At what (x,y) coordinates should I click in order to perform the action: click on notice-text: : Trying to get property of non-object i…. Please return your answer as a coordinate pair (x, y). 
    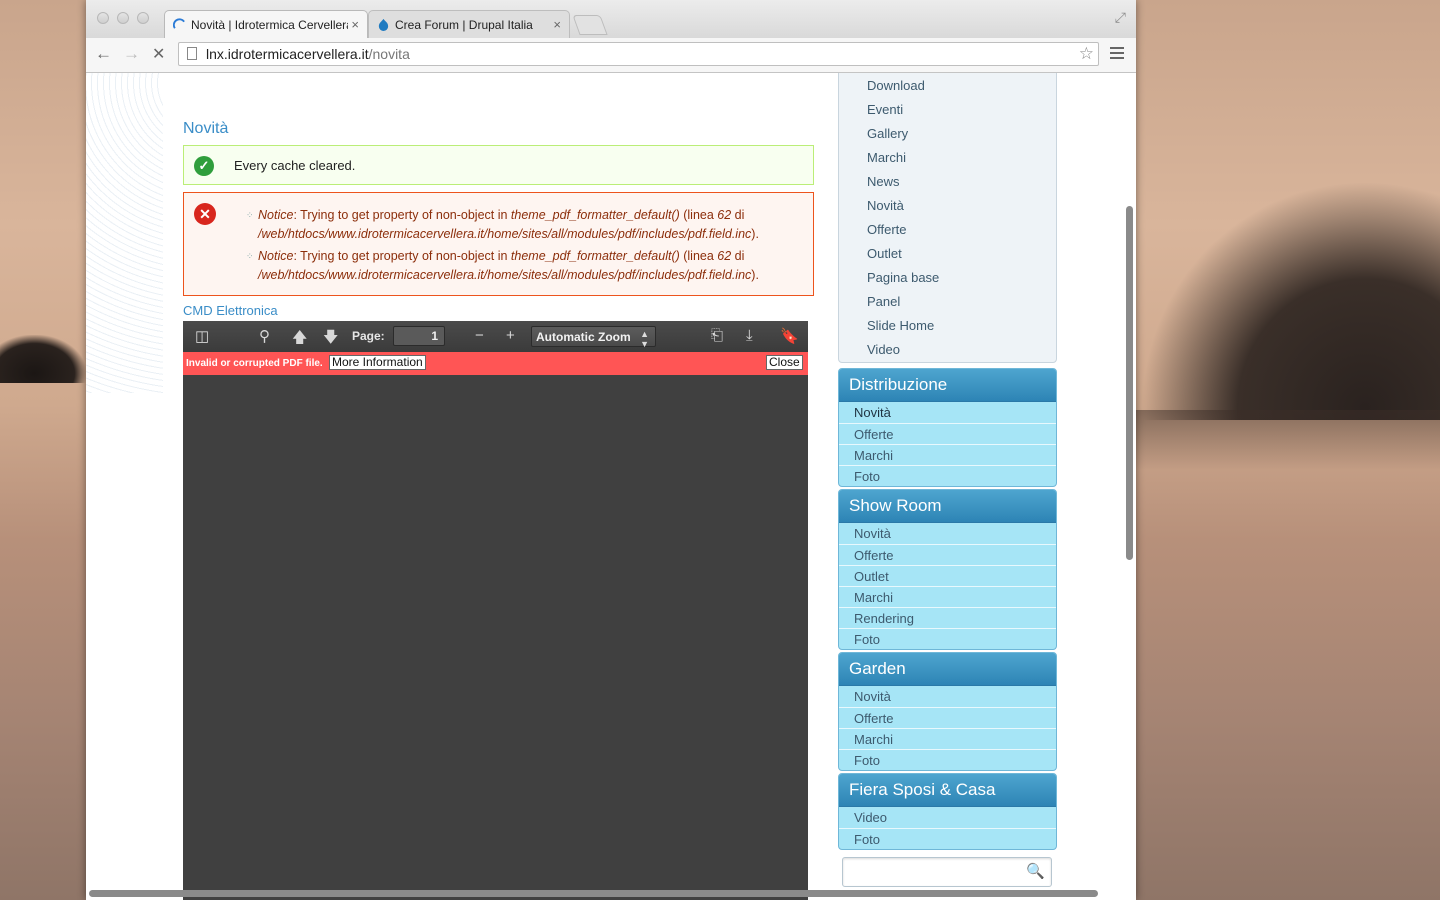
    Looking at the image, I should click on (402, 215).